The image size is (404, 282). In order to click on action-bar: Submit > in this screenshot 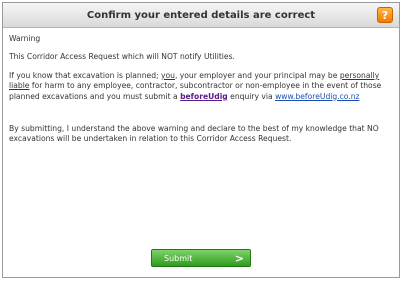, I will do `click(201, 258)`.